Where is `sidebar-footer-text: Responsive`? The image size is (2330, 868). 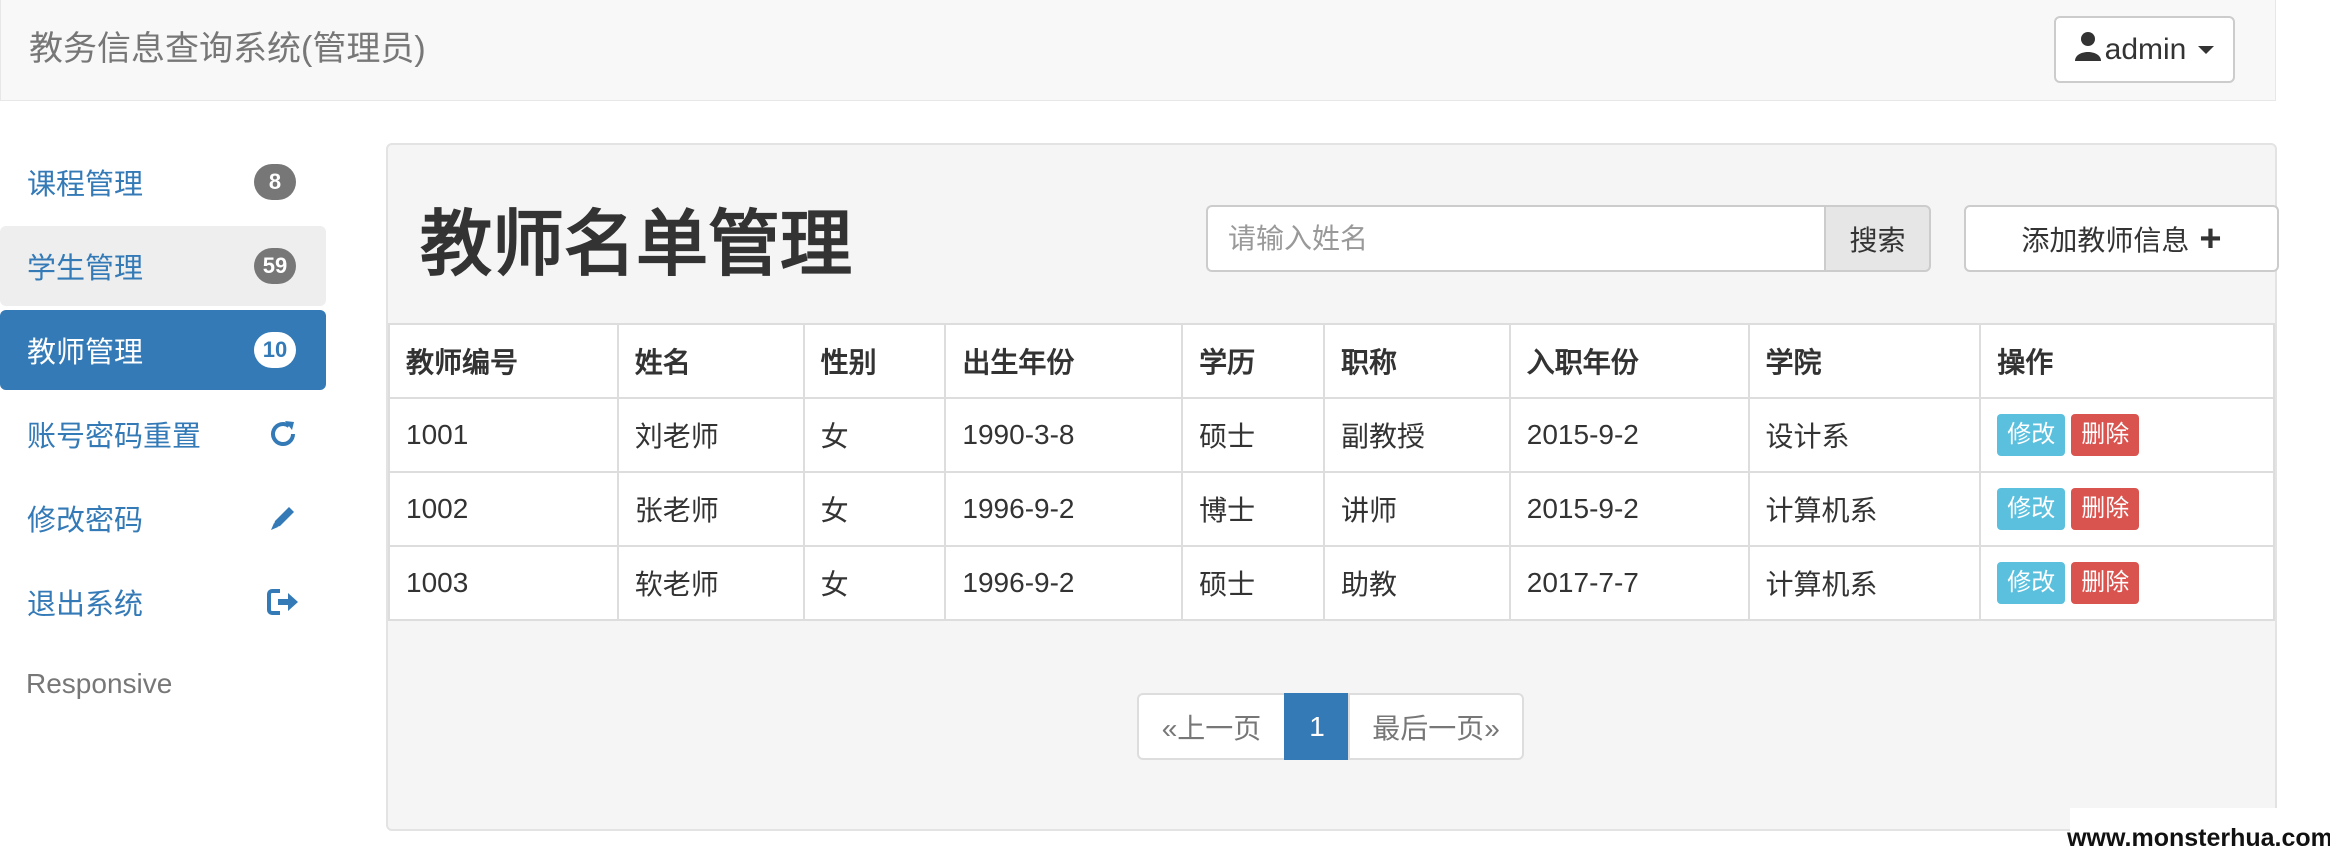
sidebar-footer-text: Responsive is located at coordinates (99, 683).